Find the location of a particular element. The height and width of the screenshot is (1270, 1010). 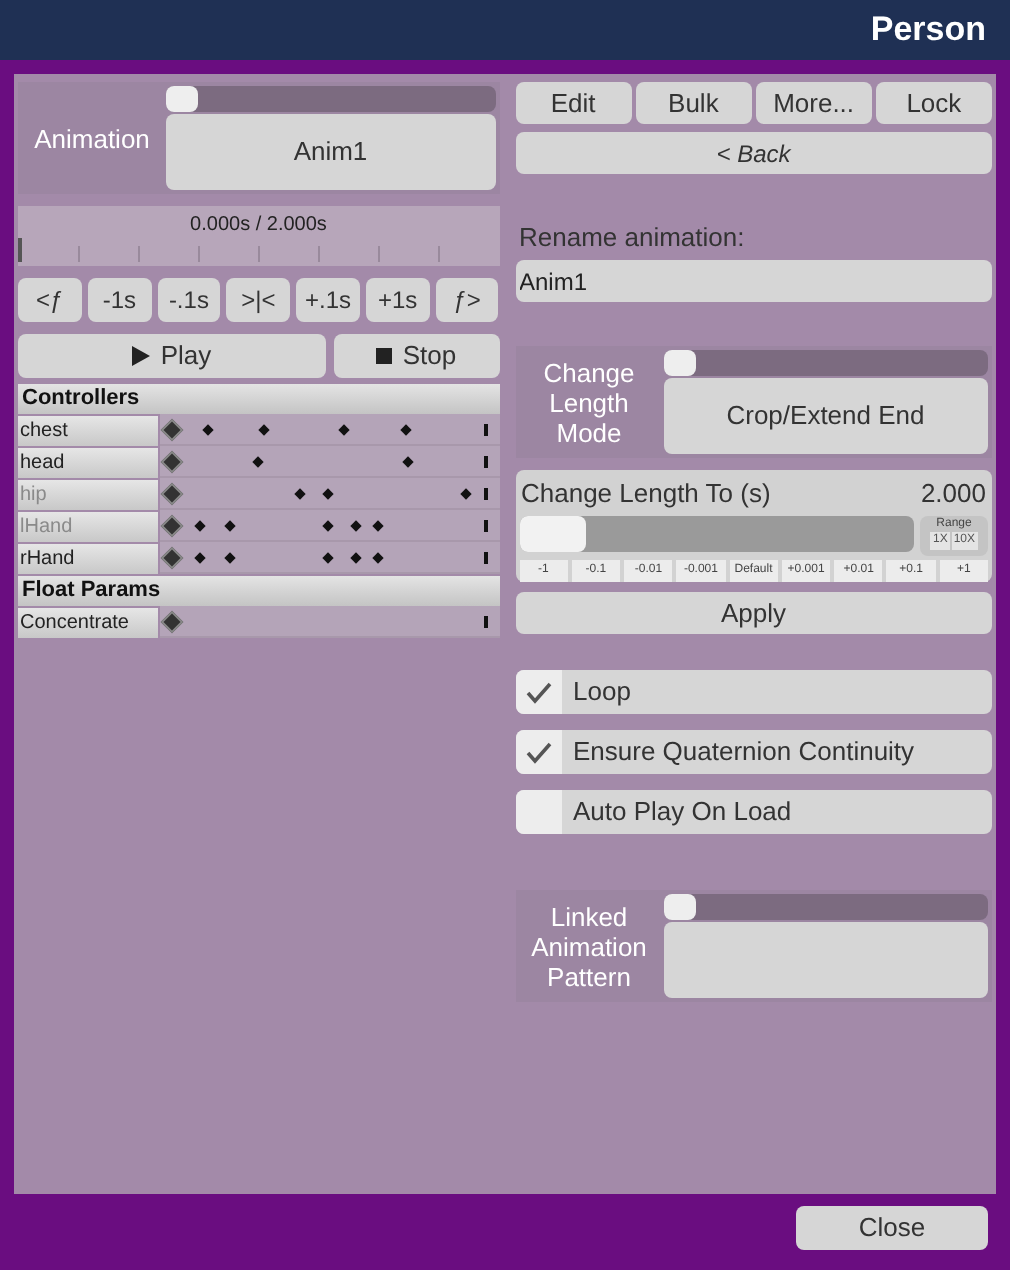

step-button: <ƒ is located at coordinates (50, 300).